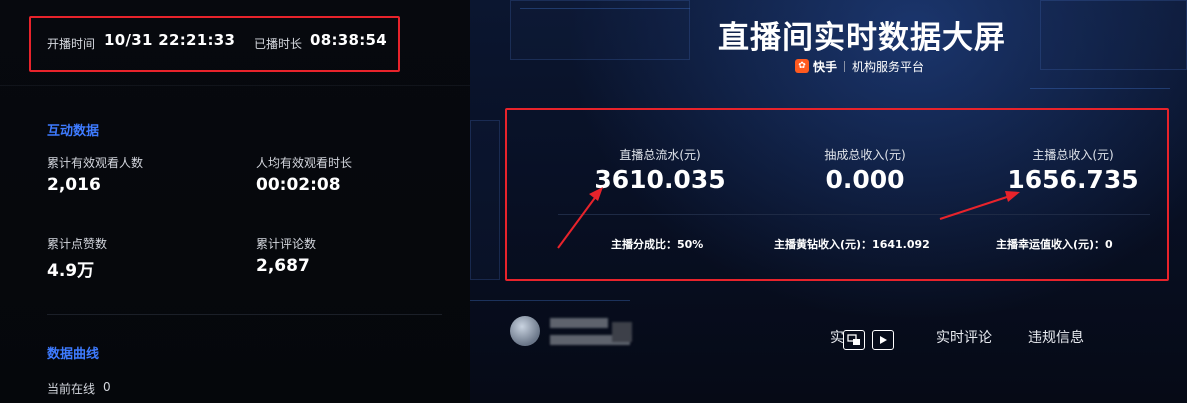 The width and height of the screenshot is (1187, 403). I want to click on anchor-income-label: 主播总收入(元), so click(1073, 155).